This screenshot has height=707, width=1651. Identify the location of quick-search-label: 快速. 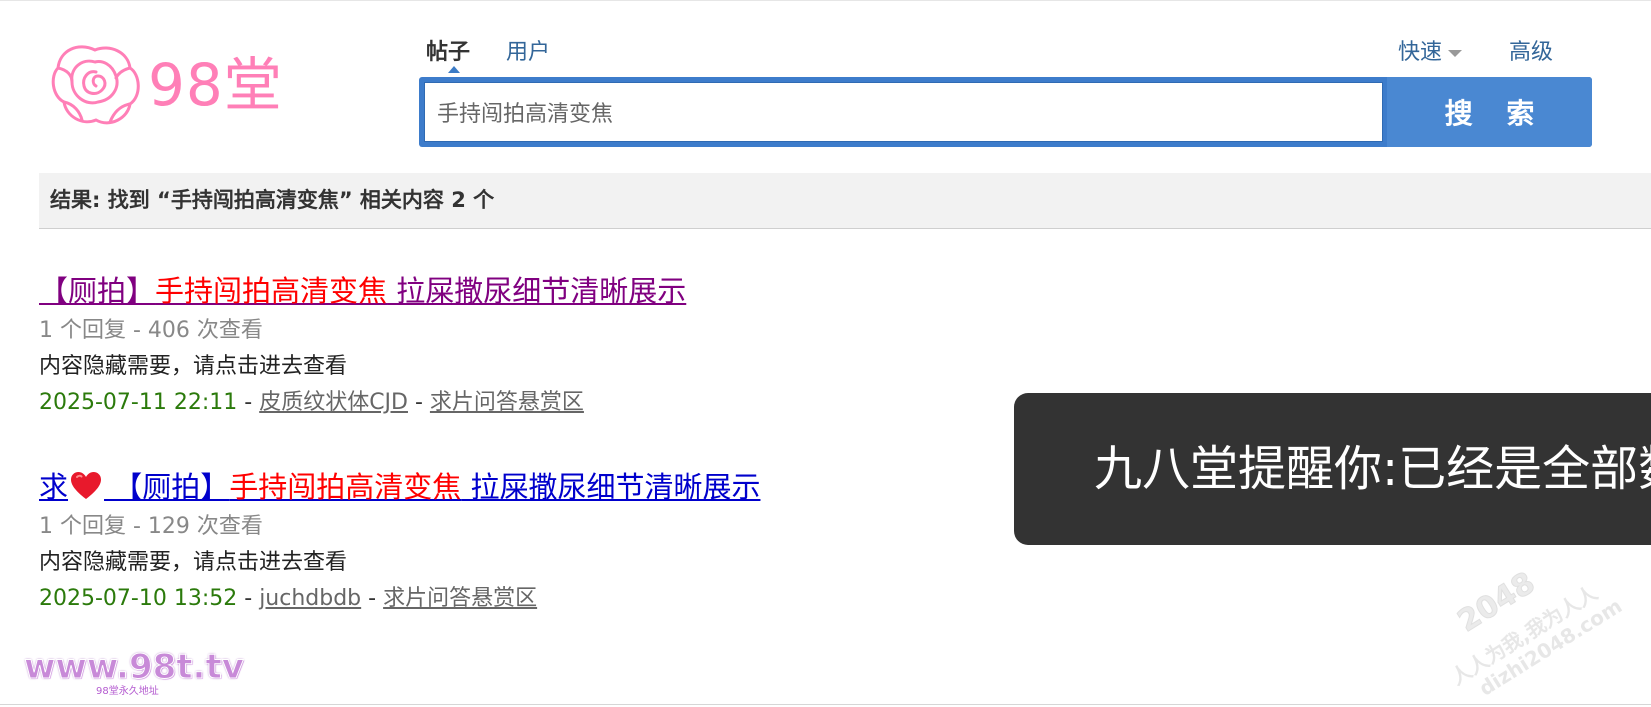
(1420, 52).